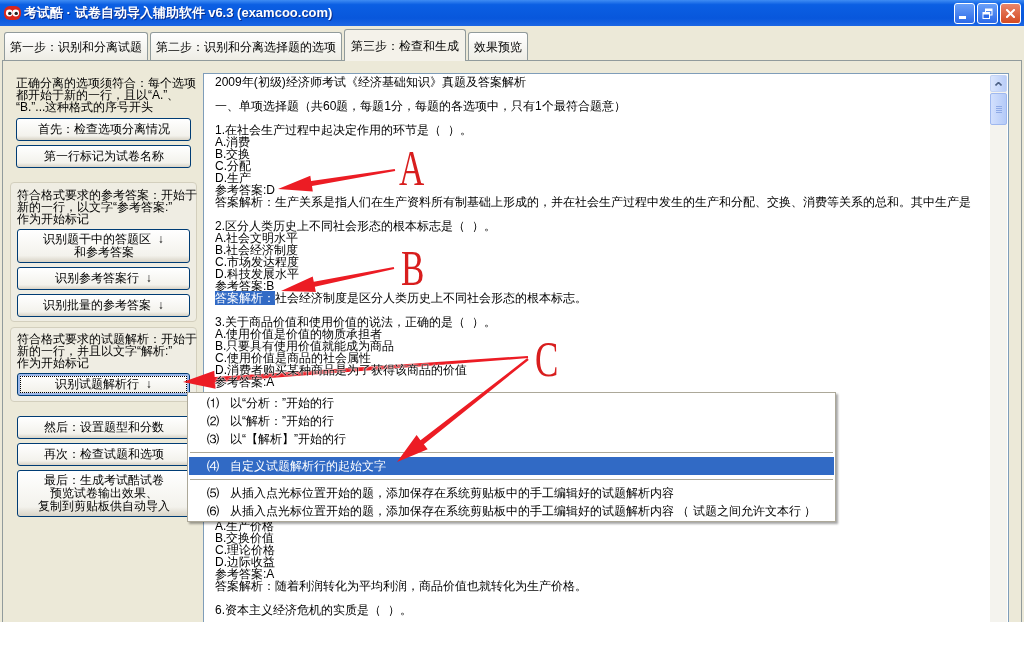 The image size is (1024, 647). What do you see at coordinates (257, 262) in the screenshot?
I see `text-line: C.市场发达程度` at bounding box center [257, 262].